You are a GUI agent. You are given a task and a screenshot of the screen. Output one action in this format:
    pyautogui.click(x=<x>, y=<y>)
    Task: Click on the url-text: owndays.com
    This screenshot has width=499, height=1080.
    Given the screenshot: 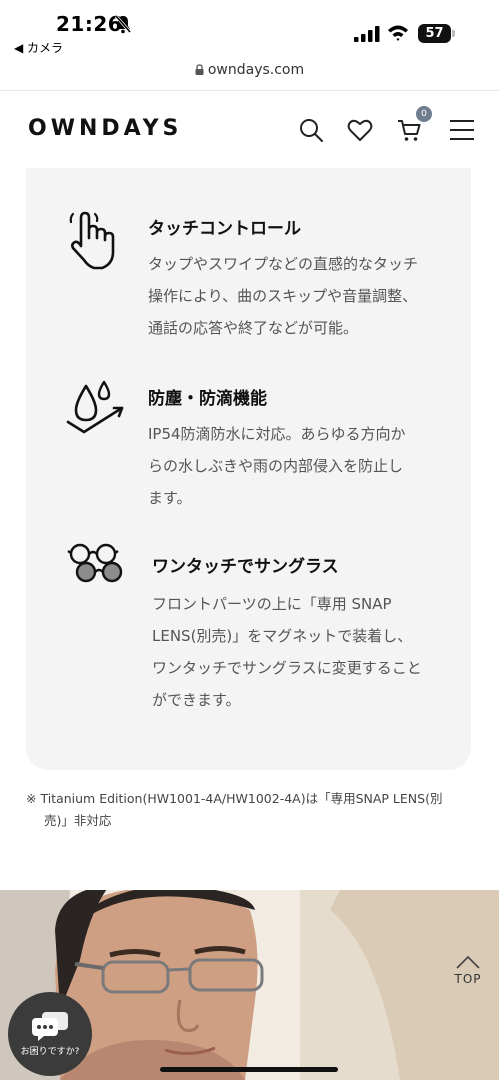 What is the action you would take?
    pyautogui.click(x=256, y=70)
    